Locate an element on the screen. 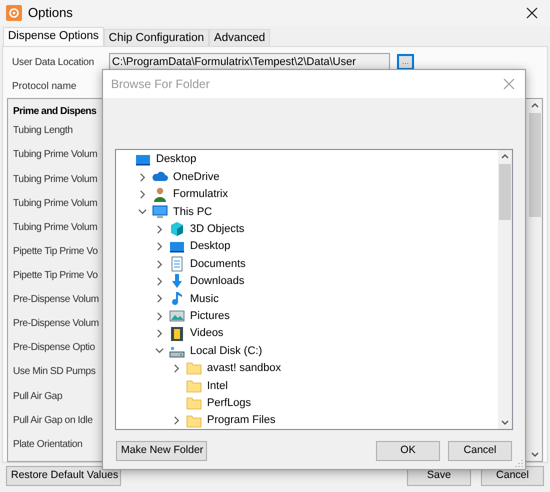 The image size is (550, 492). setting-label: Tubing Length is located at coordinates (43, 131).